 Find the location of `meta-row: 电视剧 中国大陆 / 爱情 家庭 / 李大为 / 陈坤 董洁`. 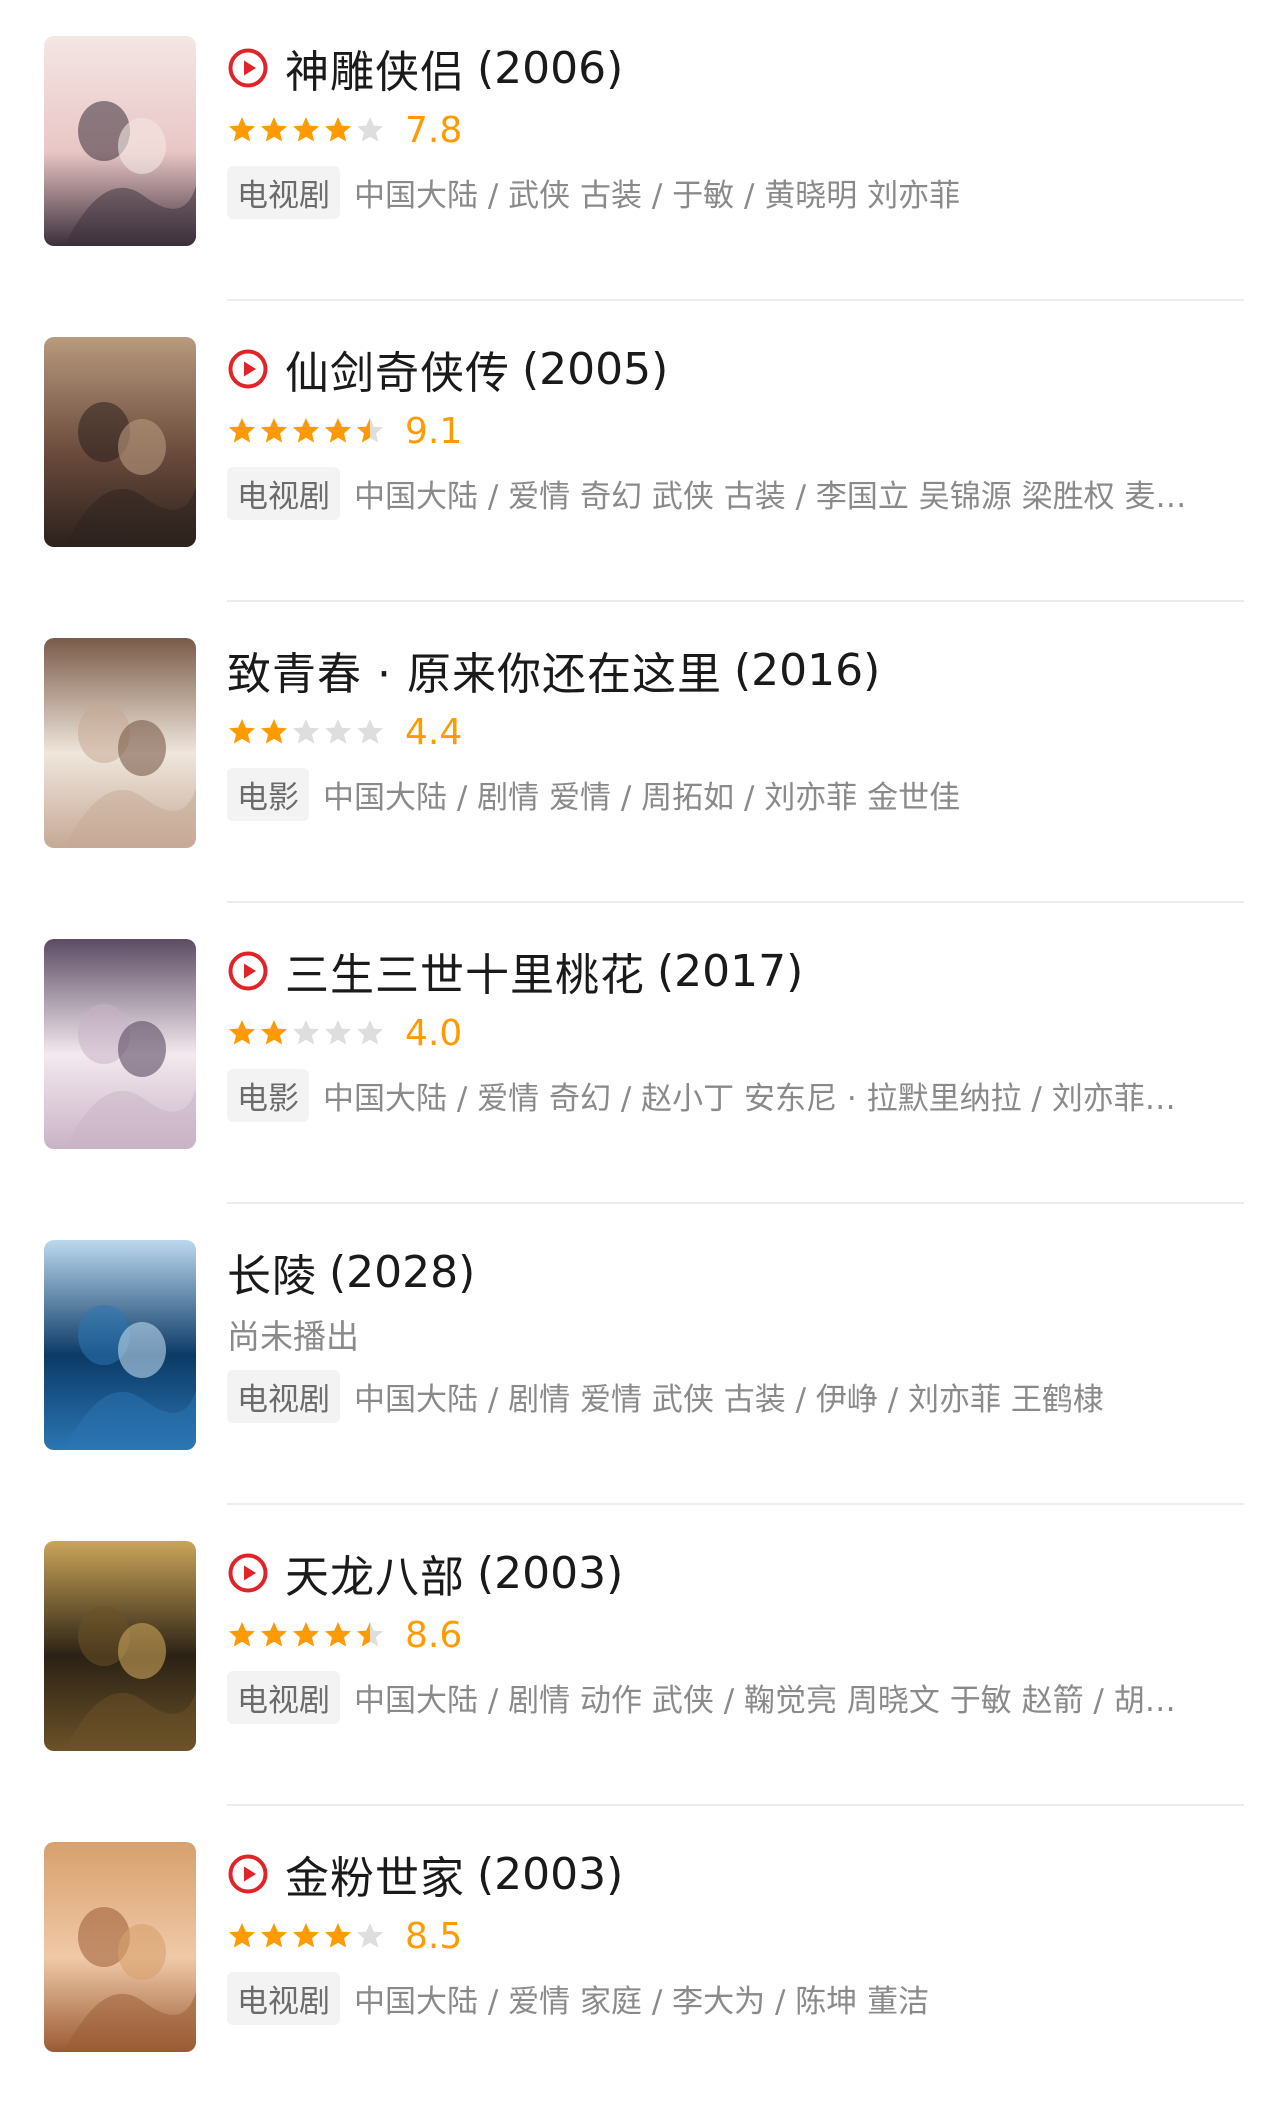

meta-row: 电视剧 中国大陆 / 爱情 家庭 / 李大为 / 陈坤 董洁 is located at coordinates (735, 1998).